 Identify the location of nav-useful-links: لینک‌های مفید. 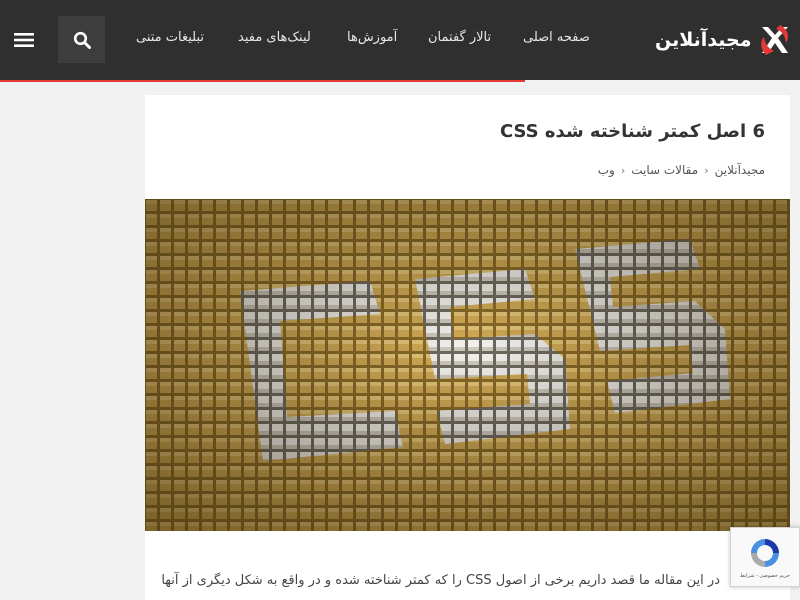
(274, 39).